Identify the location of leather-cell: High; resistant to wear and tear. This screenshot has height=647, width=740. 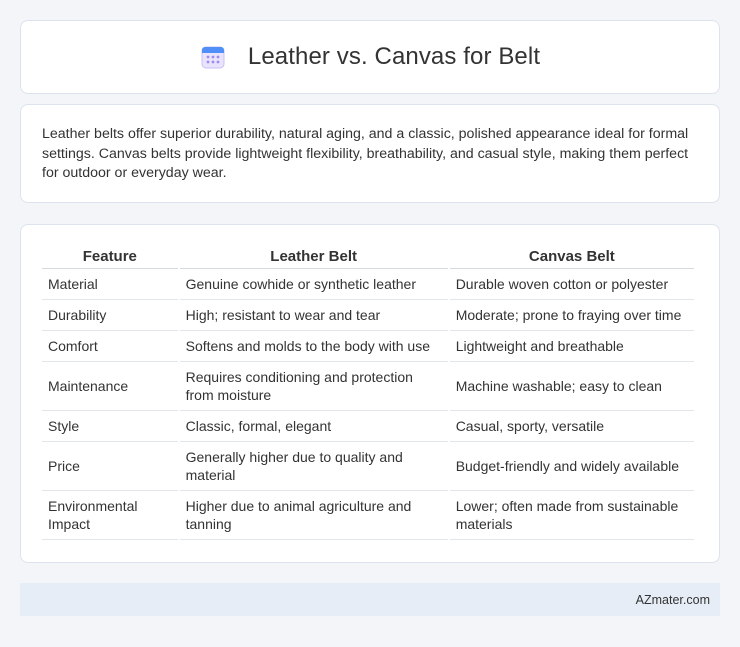
(313, 315).